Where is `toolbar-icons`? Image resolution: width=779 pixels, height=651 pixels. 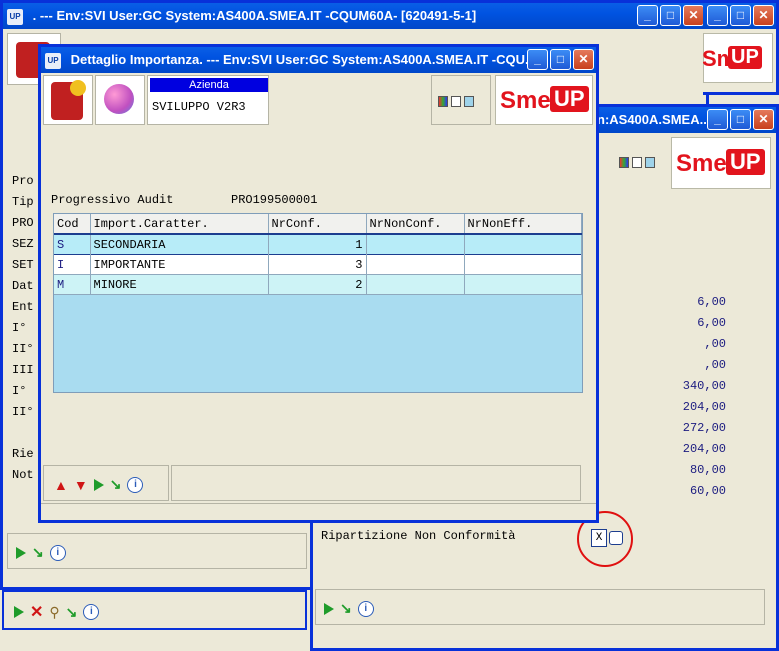
toolbar-icons is located at coordinates (637, 162).